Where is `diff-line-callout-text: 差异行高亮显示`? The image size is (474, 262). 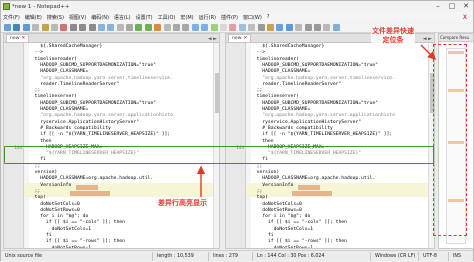
diff-line-callout-text: 差异行高亮显示 is located at coordinates (182, 203).